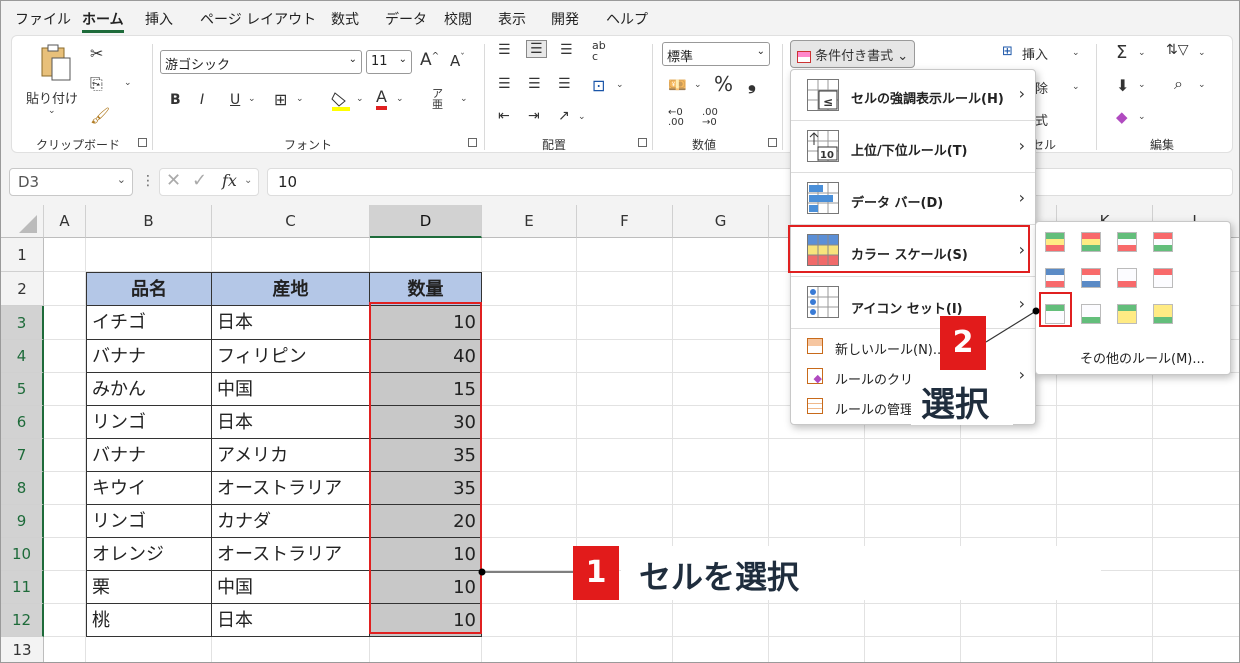 The height and width of the screenshot is (663, 1240). I want to click on callout-select-cells: セルを選択, so click(861, 573).